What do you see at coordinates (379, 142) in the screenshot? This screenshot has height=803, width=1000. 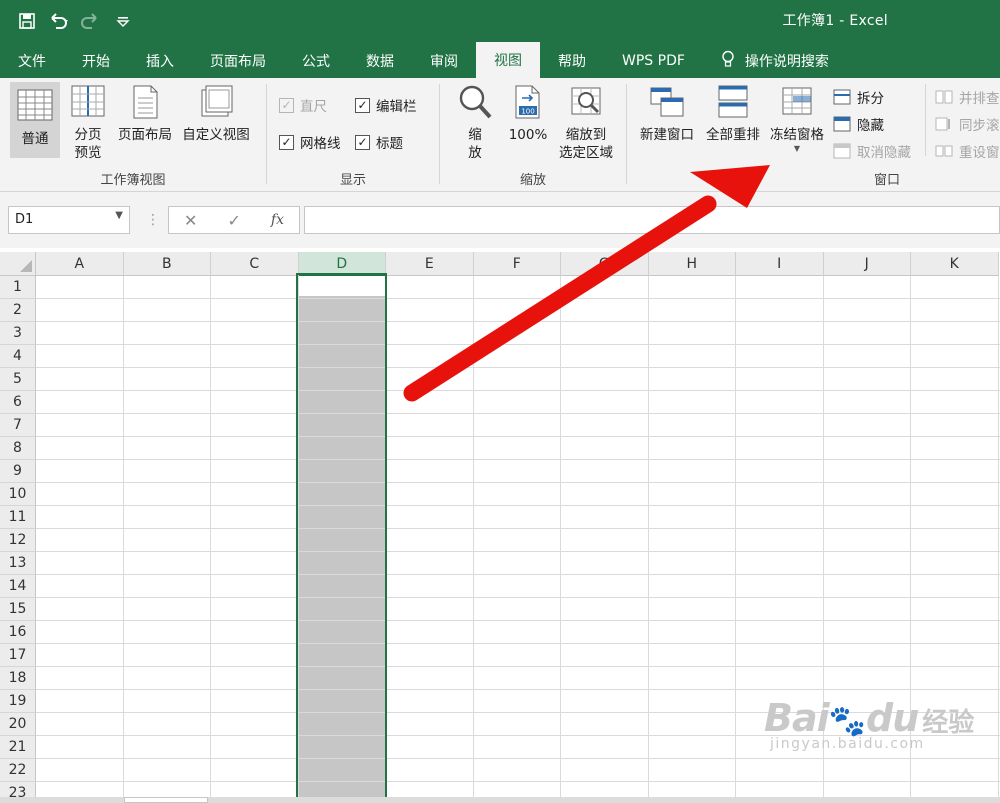 I see `headings-checkbox: ✓ 标题` at bounding box center [379, 142].